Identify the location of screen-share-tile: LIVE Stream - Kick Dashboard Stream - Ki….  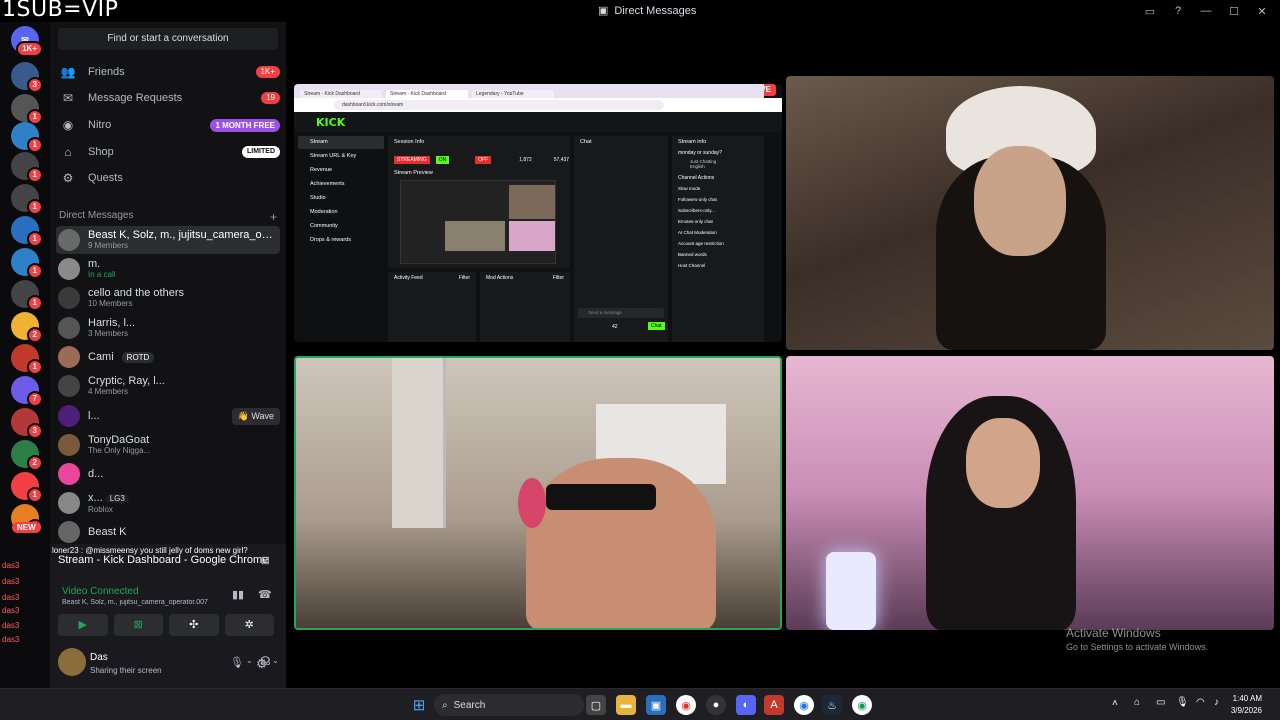
(538, 213).